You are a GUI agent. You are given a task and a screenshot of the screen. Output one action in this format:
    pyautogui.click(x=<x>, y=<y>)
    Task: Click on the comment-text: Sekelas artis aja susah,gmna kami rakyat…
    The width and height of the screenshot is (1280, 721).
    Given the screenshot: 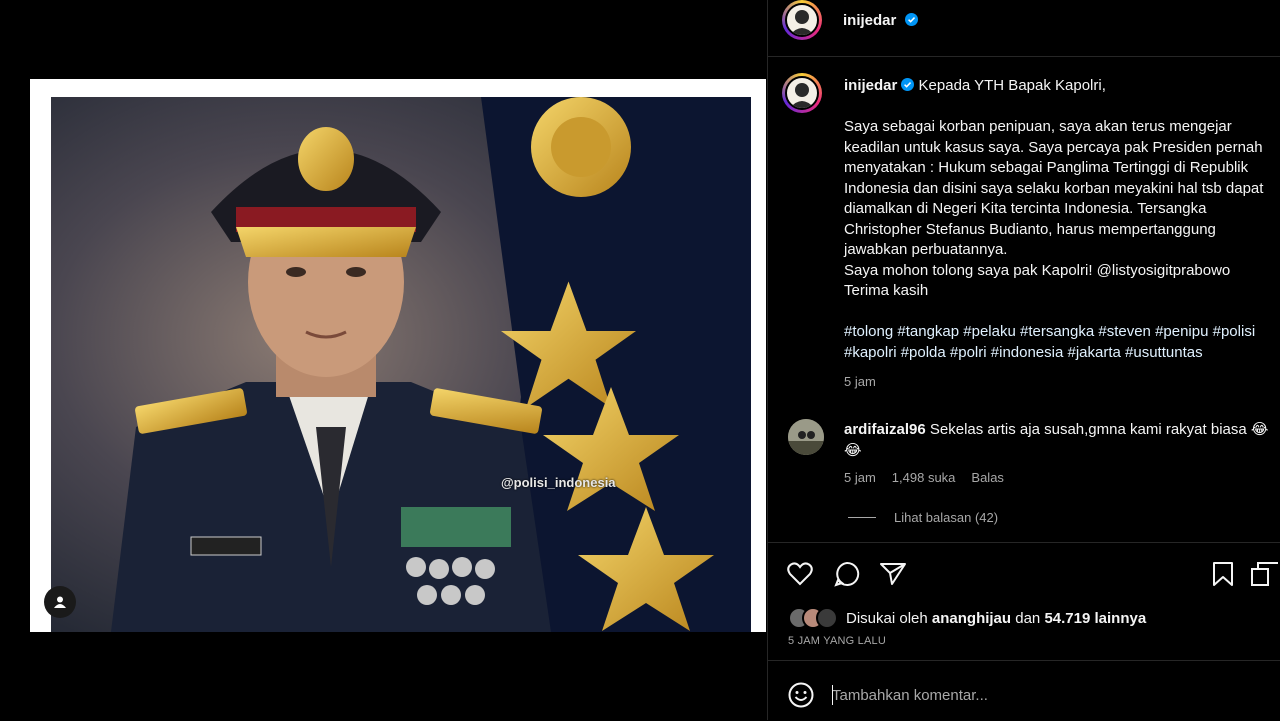 What is the action you would take?
    pyautogui.click(x=1099, y=429)
    